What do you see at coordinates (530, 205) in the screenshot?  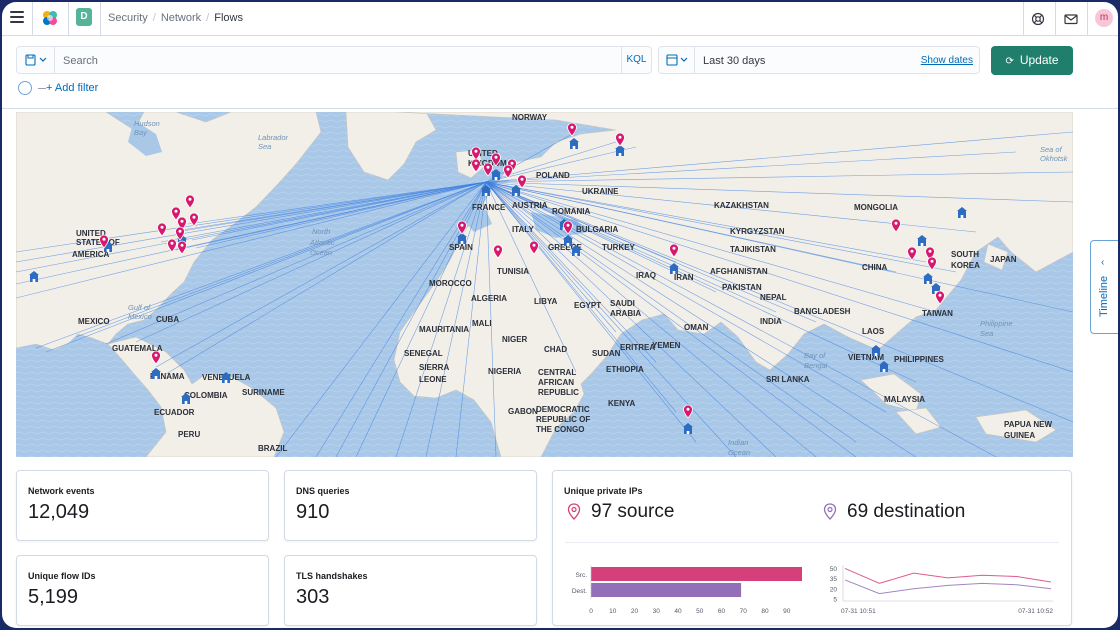 I see `map-label: AUSTRIA` at bounding box center [530, 205].